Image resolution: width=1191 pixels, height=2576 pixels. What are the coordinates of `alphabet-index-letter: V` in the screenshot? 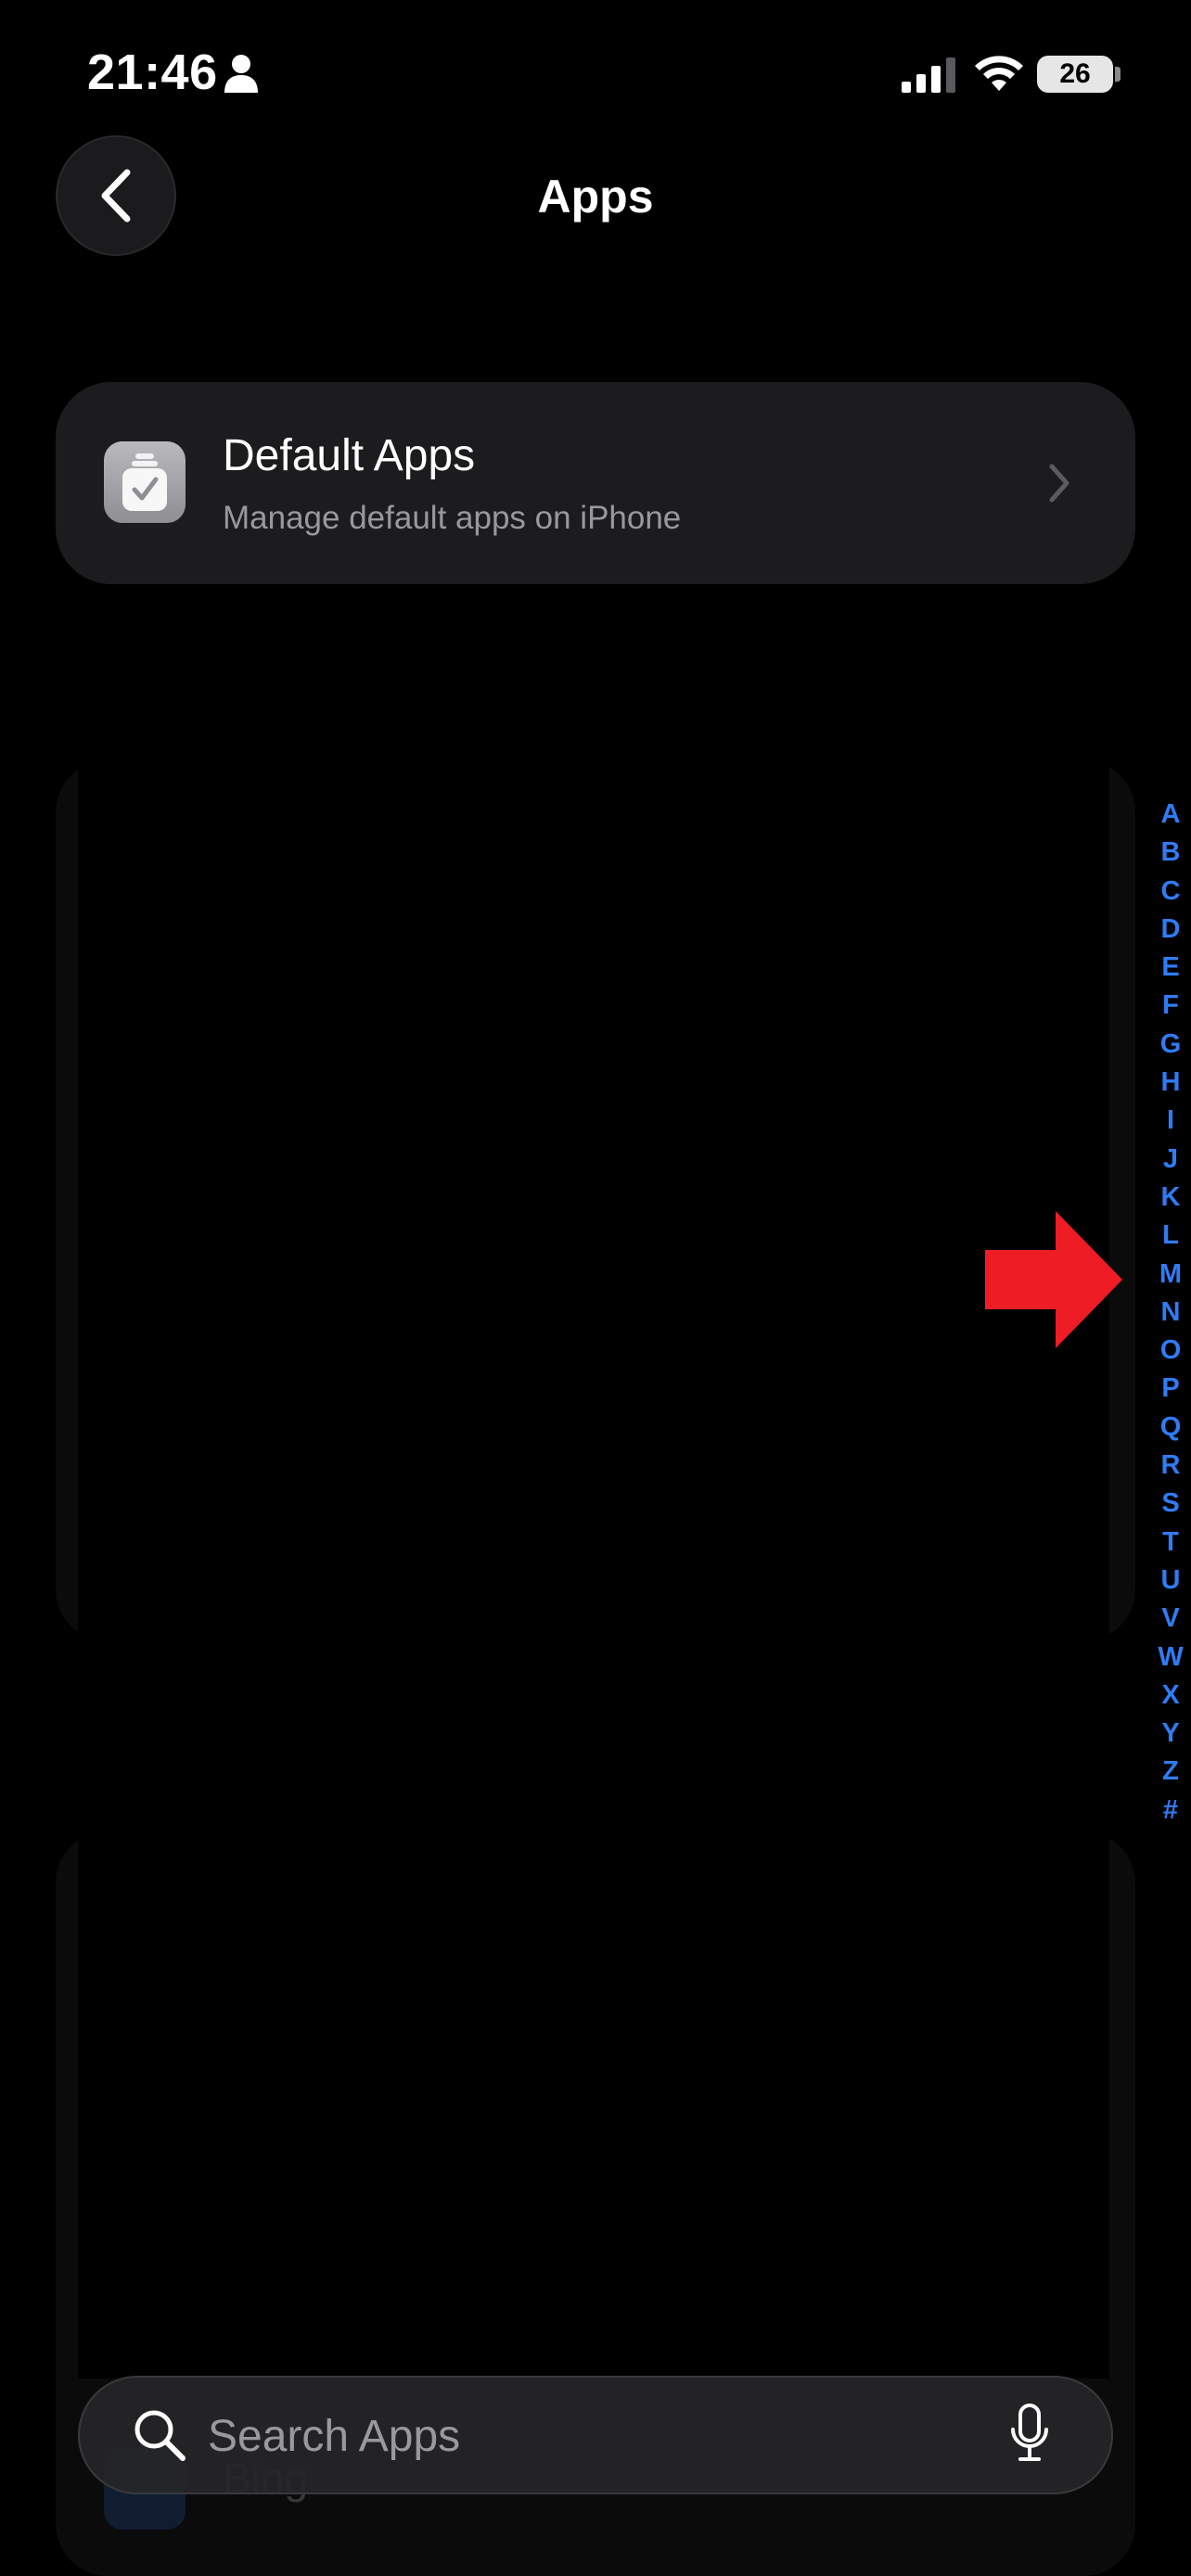 It's located at (1170, 1619).